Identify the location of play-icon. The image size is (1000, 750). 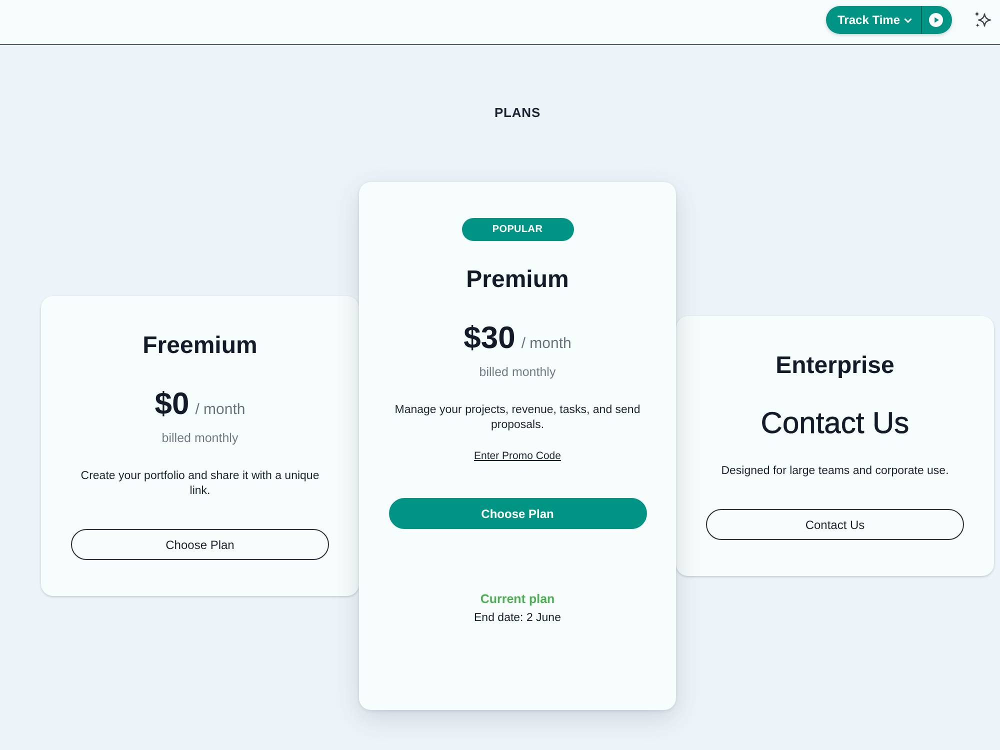
(936, 20).